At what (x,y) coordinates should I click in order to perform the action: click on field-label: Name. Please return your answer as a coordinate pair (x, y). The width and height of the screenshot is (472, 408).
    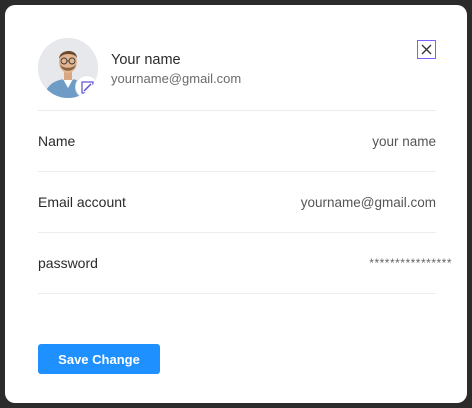
    Looking at the image, I should click on (57, 141).